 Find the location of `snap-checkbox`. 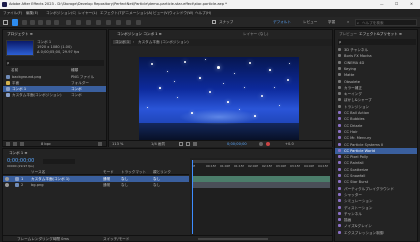

snap-checkbox is located at coordinates (214, 22).